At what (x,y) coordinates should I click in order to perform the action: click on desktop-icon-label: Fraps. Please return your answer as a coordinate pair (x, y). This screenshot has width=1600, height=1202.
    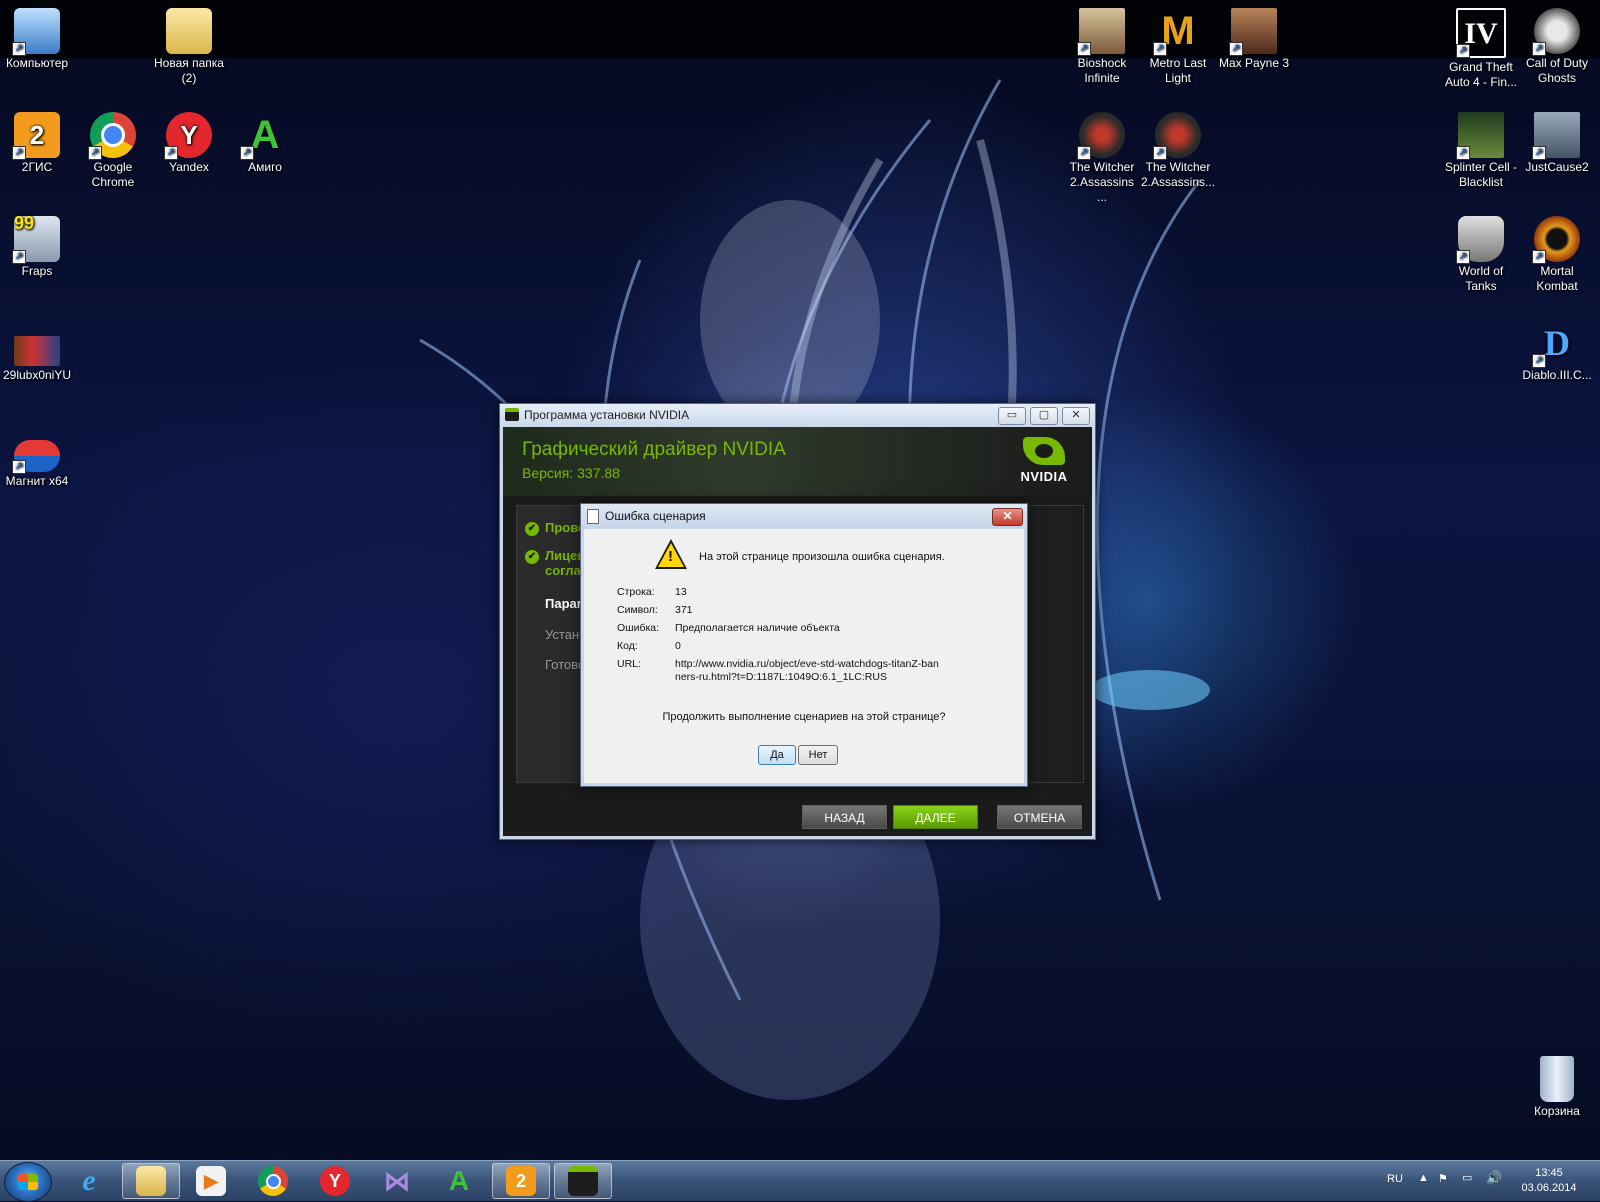
    Looking at the image, I should click on (37, 271).